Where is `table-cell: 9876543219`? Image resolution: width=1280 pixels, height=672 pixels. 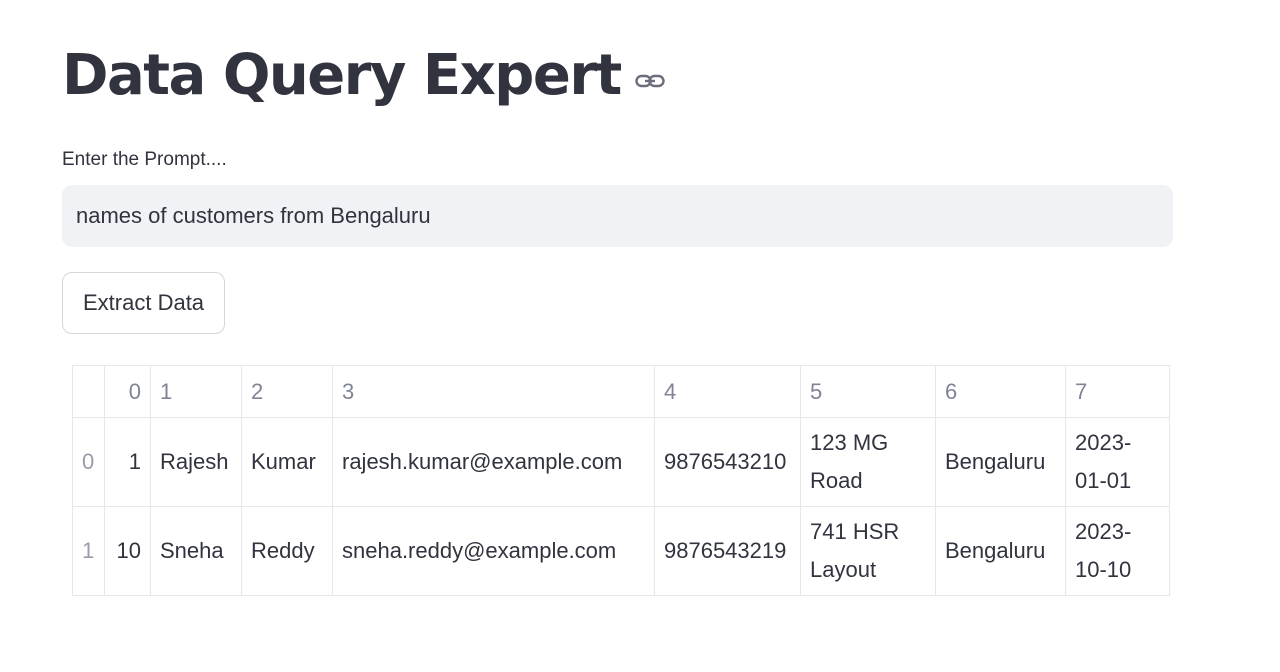
table-cell: 9876543219 is located at coordinates (727, 551).